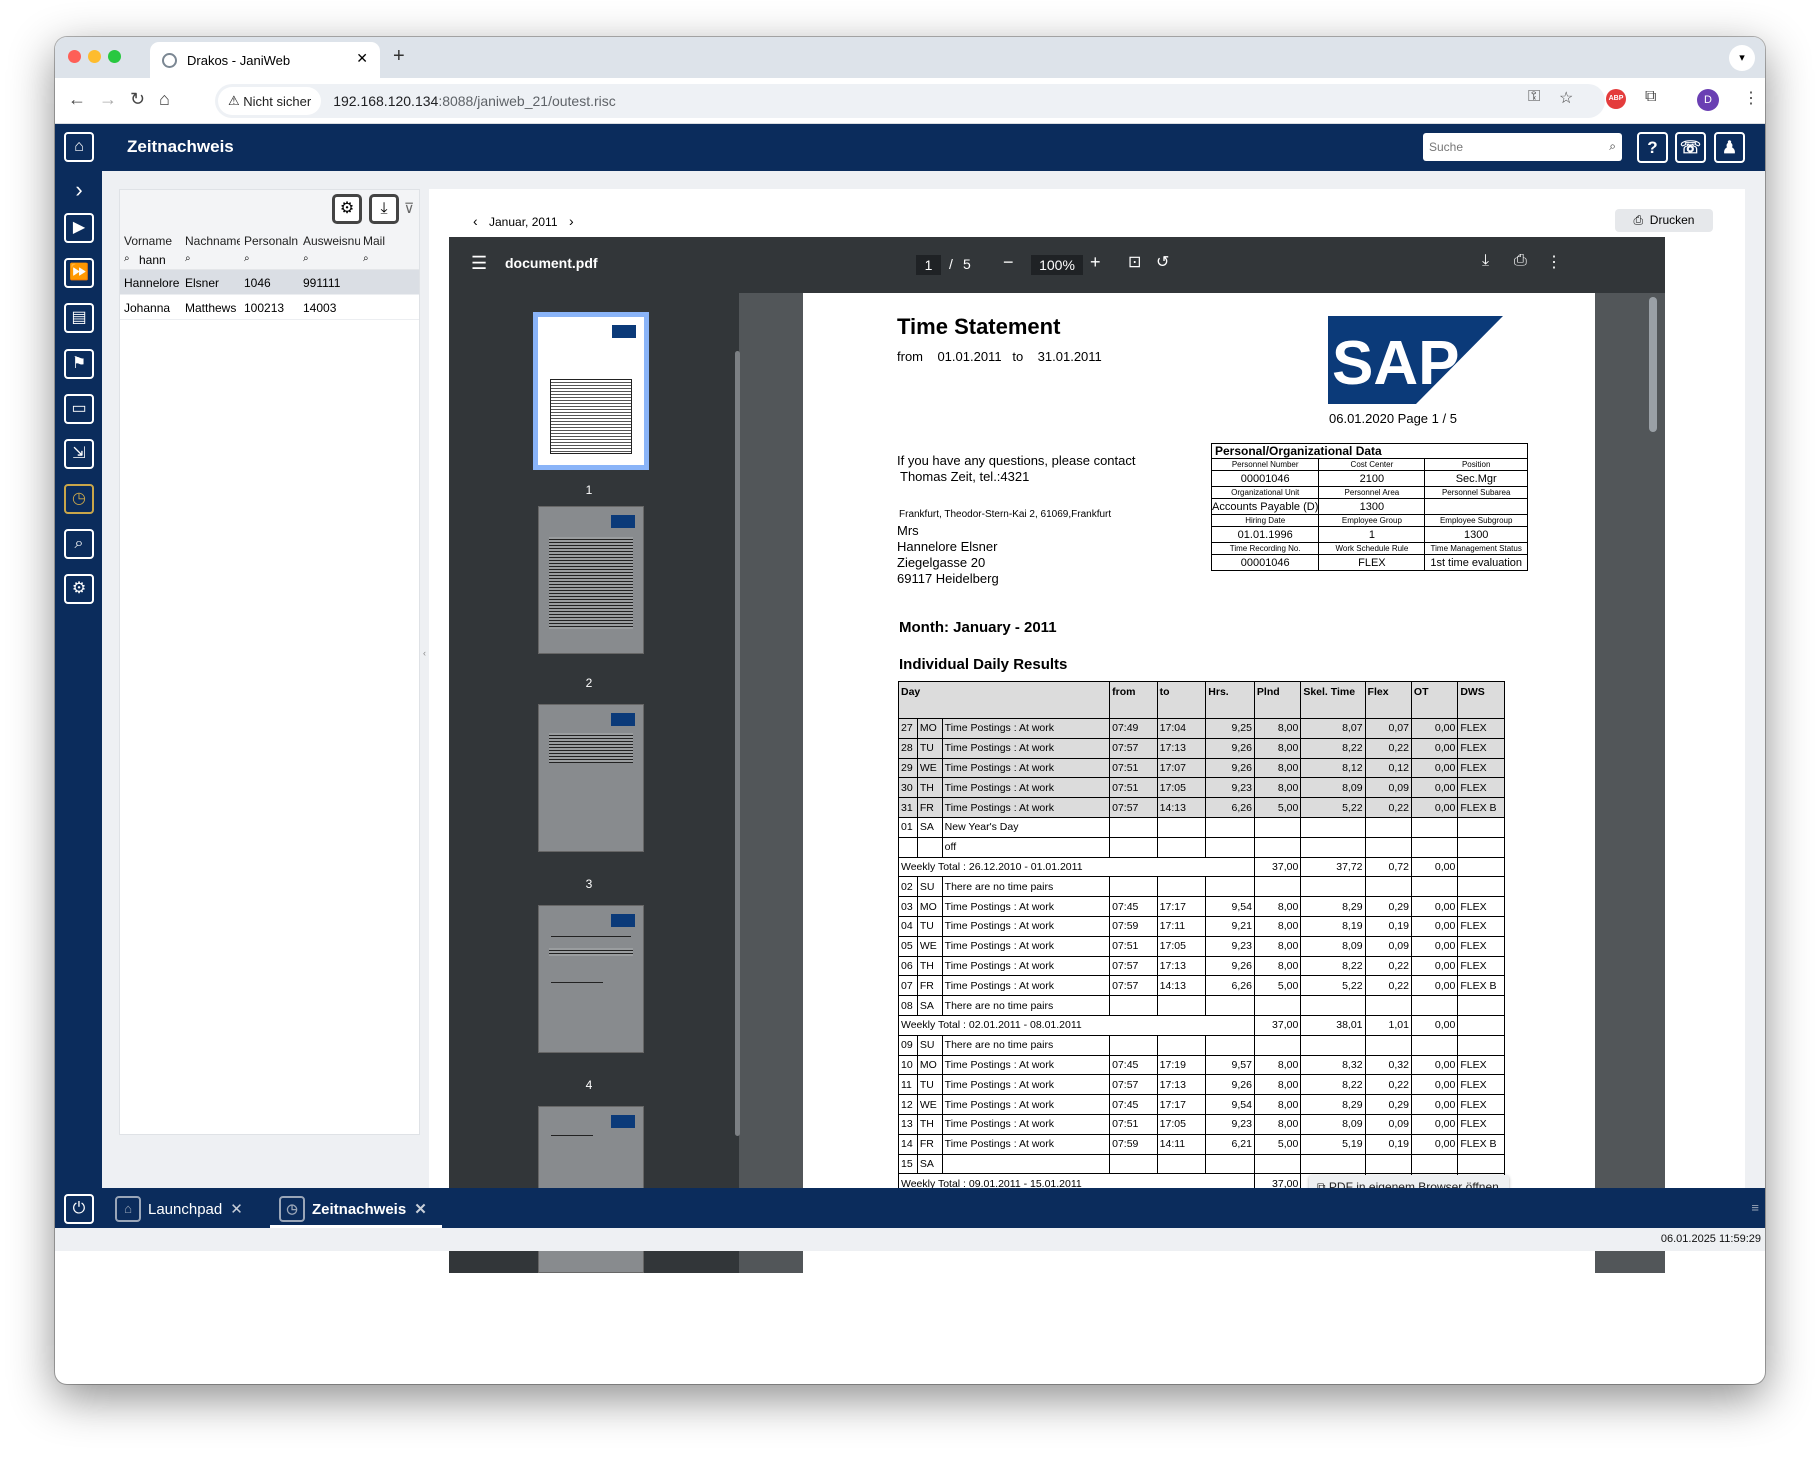 This screenshot has width=1820, height=1457. What do you see at coordinates (479, 263) in the screenshot?
I see `sidebar-menu-icon: ☰` at bounding box center [479, 263].